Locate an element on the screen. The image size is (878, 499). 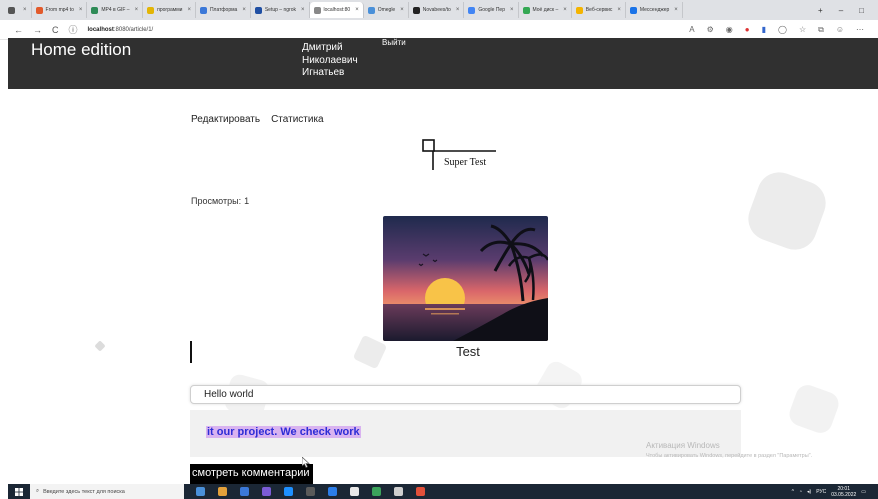
tab-label: Моё диск – is located at coordinates (545, 10).